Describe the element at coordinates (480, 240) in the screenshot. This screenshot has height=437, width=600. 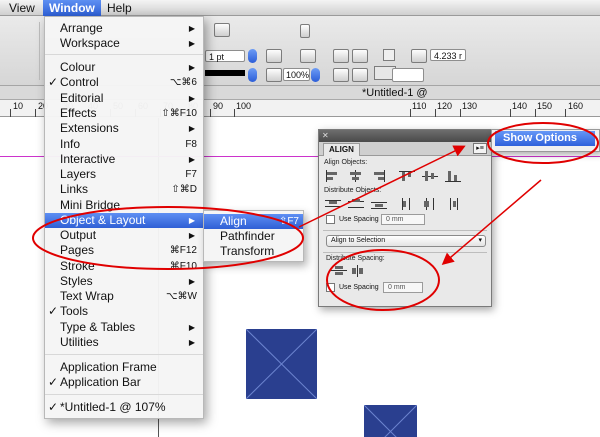
I see `chevron-down-icon: ▾` at that location.